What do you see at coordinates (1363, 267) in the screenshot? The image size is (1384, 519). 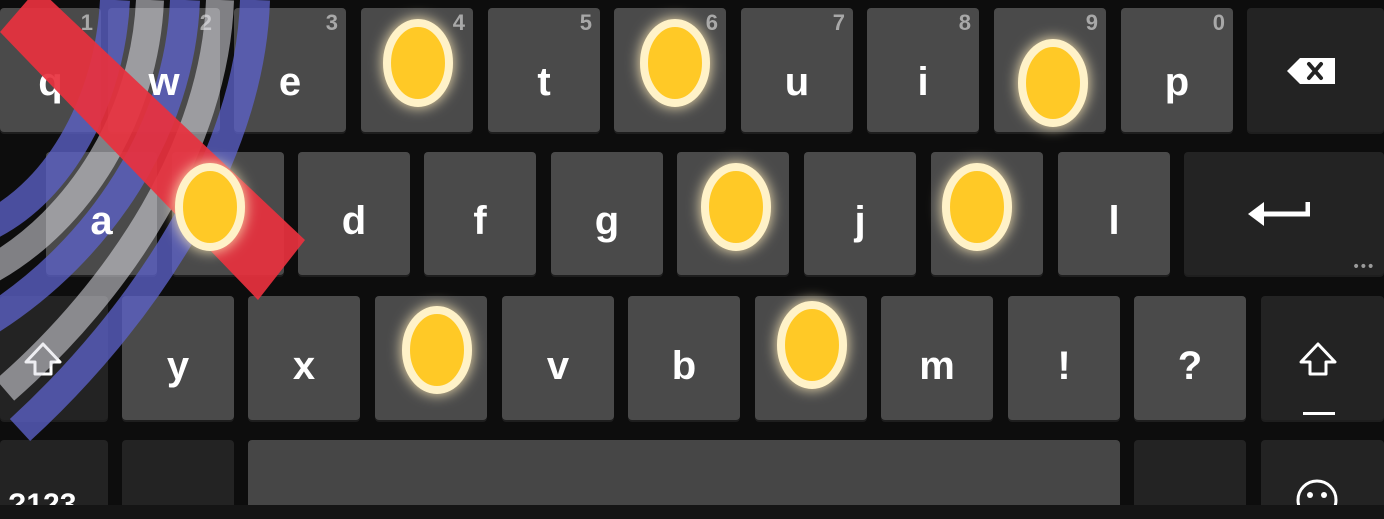 I see `more-dots-icon: •••` at bounding box center [1363, 267].